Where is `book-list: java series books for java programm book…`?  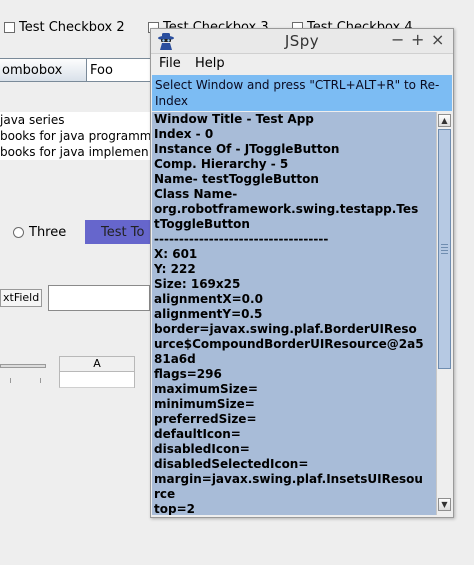
book-list: java series books for java programm book… is located at coordinates (76, 136).